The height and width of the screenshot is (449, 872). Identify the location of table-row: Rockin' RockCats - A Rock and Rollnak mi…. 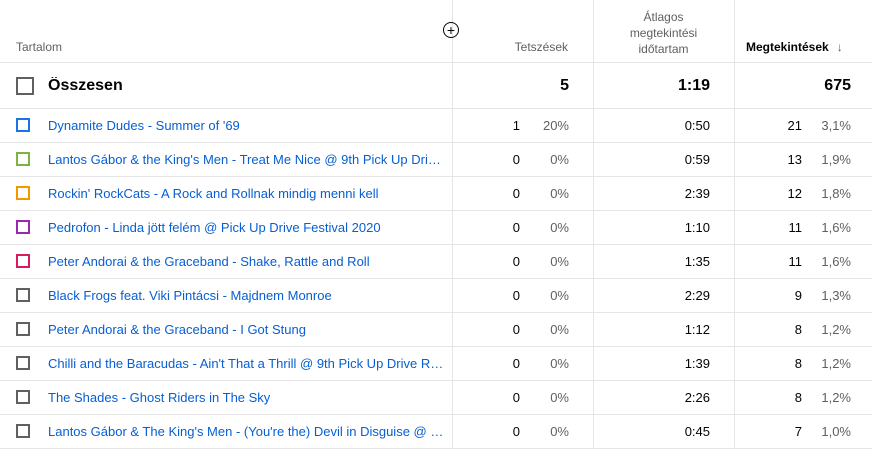
(436, 194).